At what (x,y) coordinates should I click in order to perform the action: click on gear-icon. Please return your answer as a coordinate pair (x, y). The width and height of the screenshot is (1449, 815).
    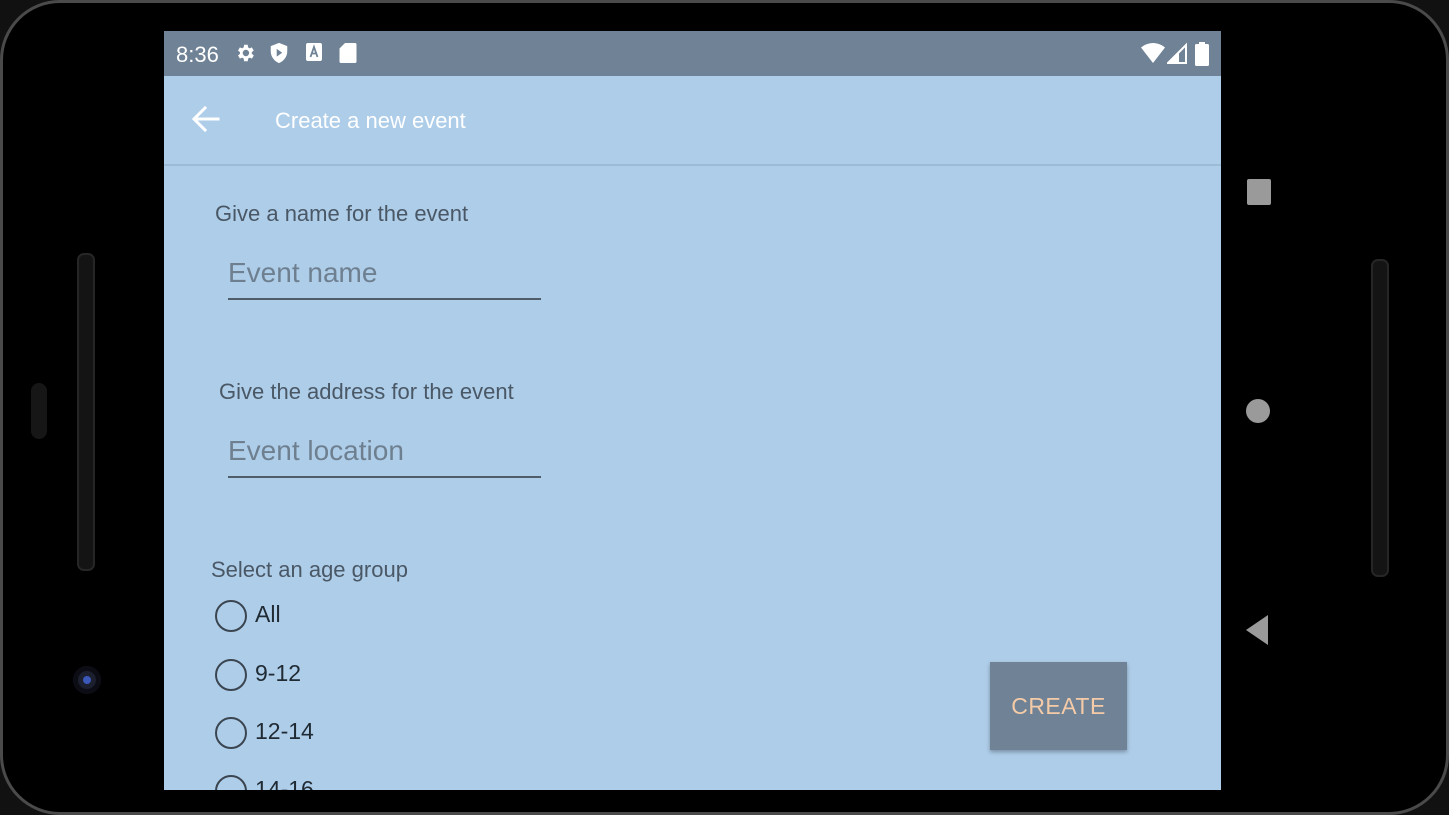
    Looking at the image, I should click on (246, 53).